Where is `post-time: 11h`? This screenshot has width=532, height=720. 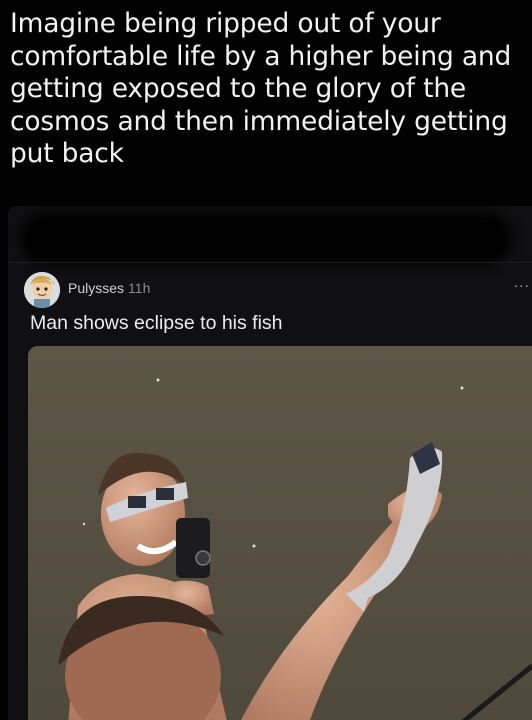 post-time: 11h is located at coordinates (139, 288).